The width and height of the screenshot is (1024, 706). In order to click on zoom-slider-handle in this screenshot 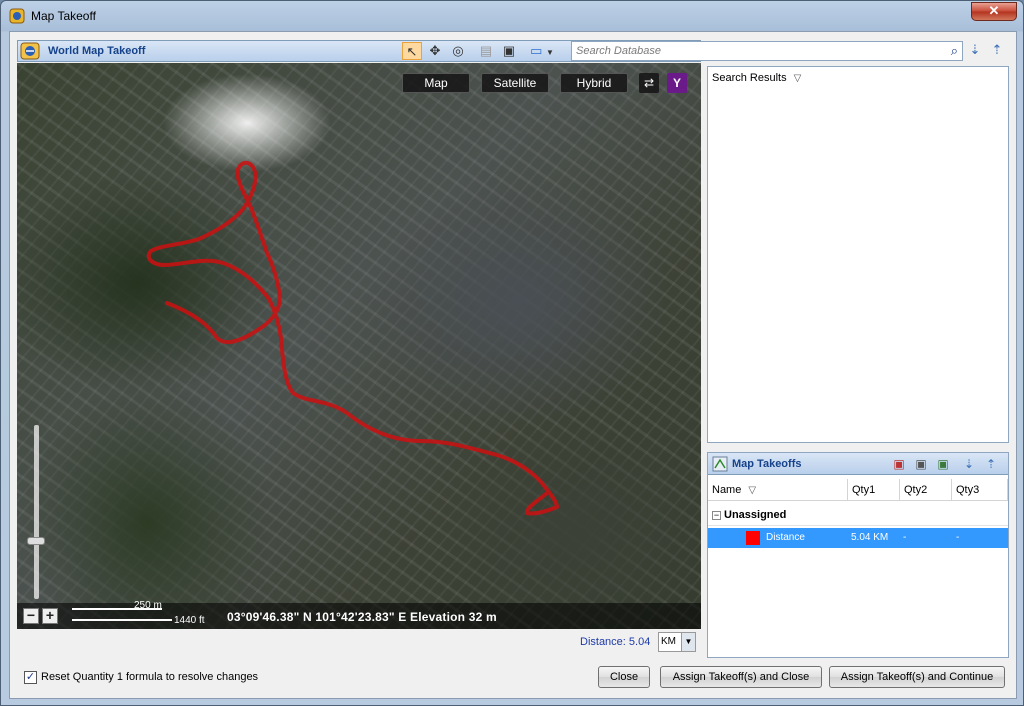, I will do `click(36, 541)`.